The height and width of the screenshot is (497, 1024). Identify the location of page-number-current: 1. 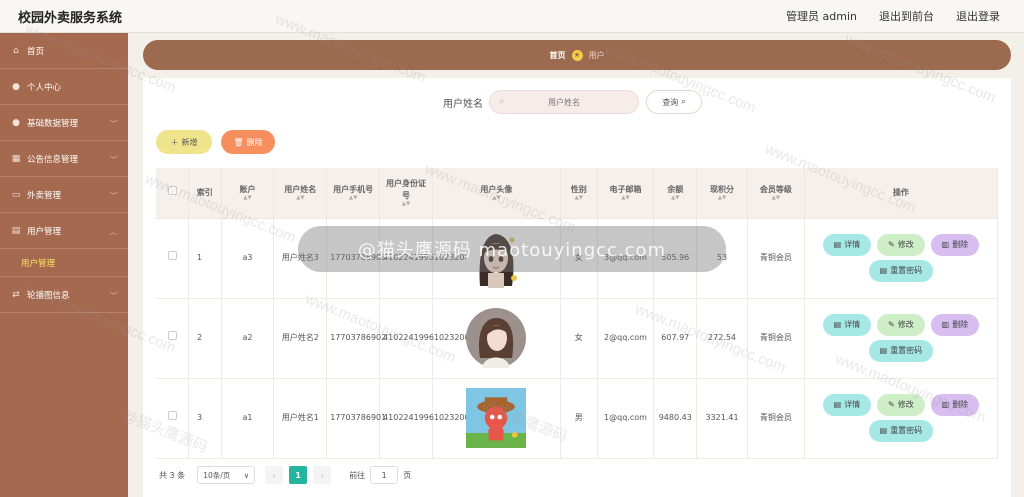
(298, 475).